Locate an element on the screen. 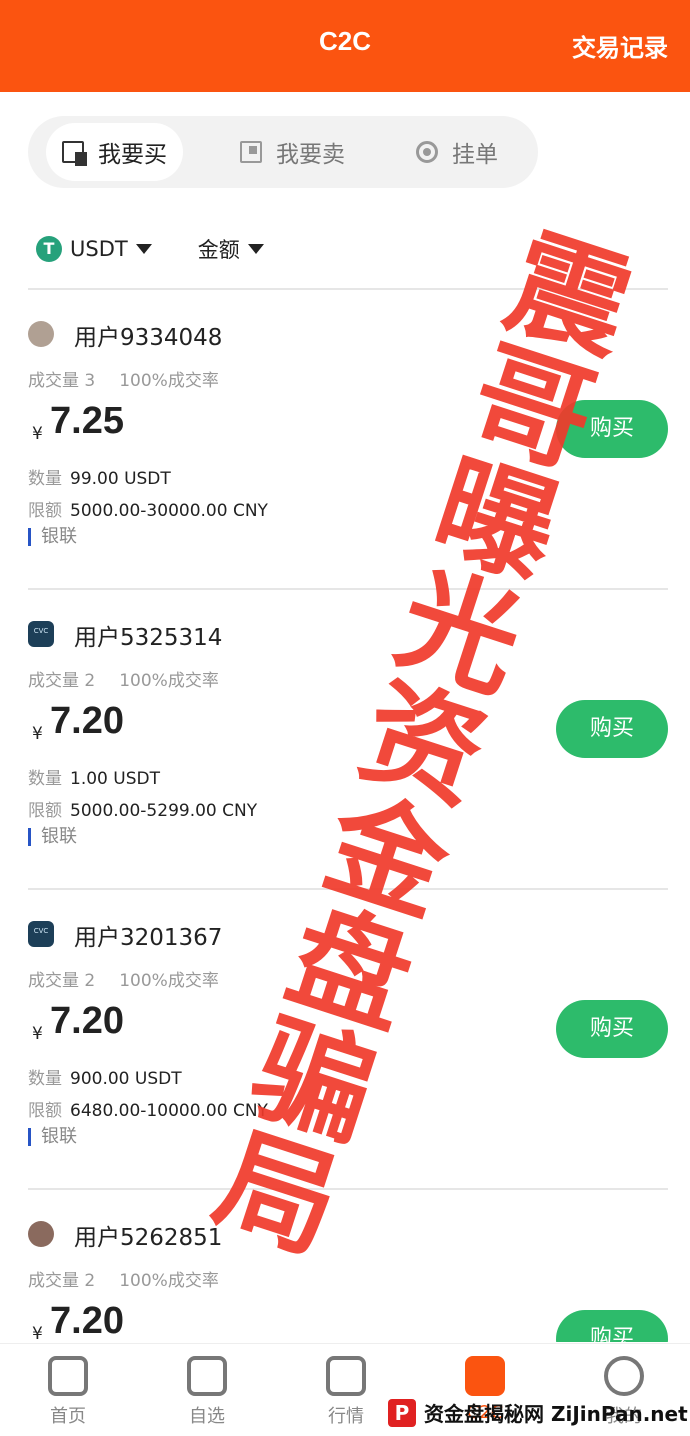 This screenshot has width=690, height=1436. quantity-value: 1.00 USDT is located at coordinates (115, 779).